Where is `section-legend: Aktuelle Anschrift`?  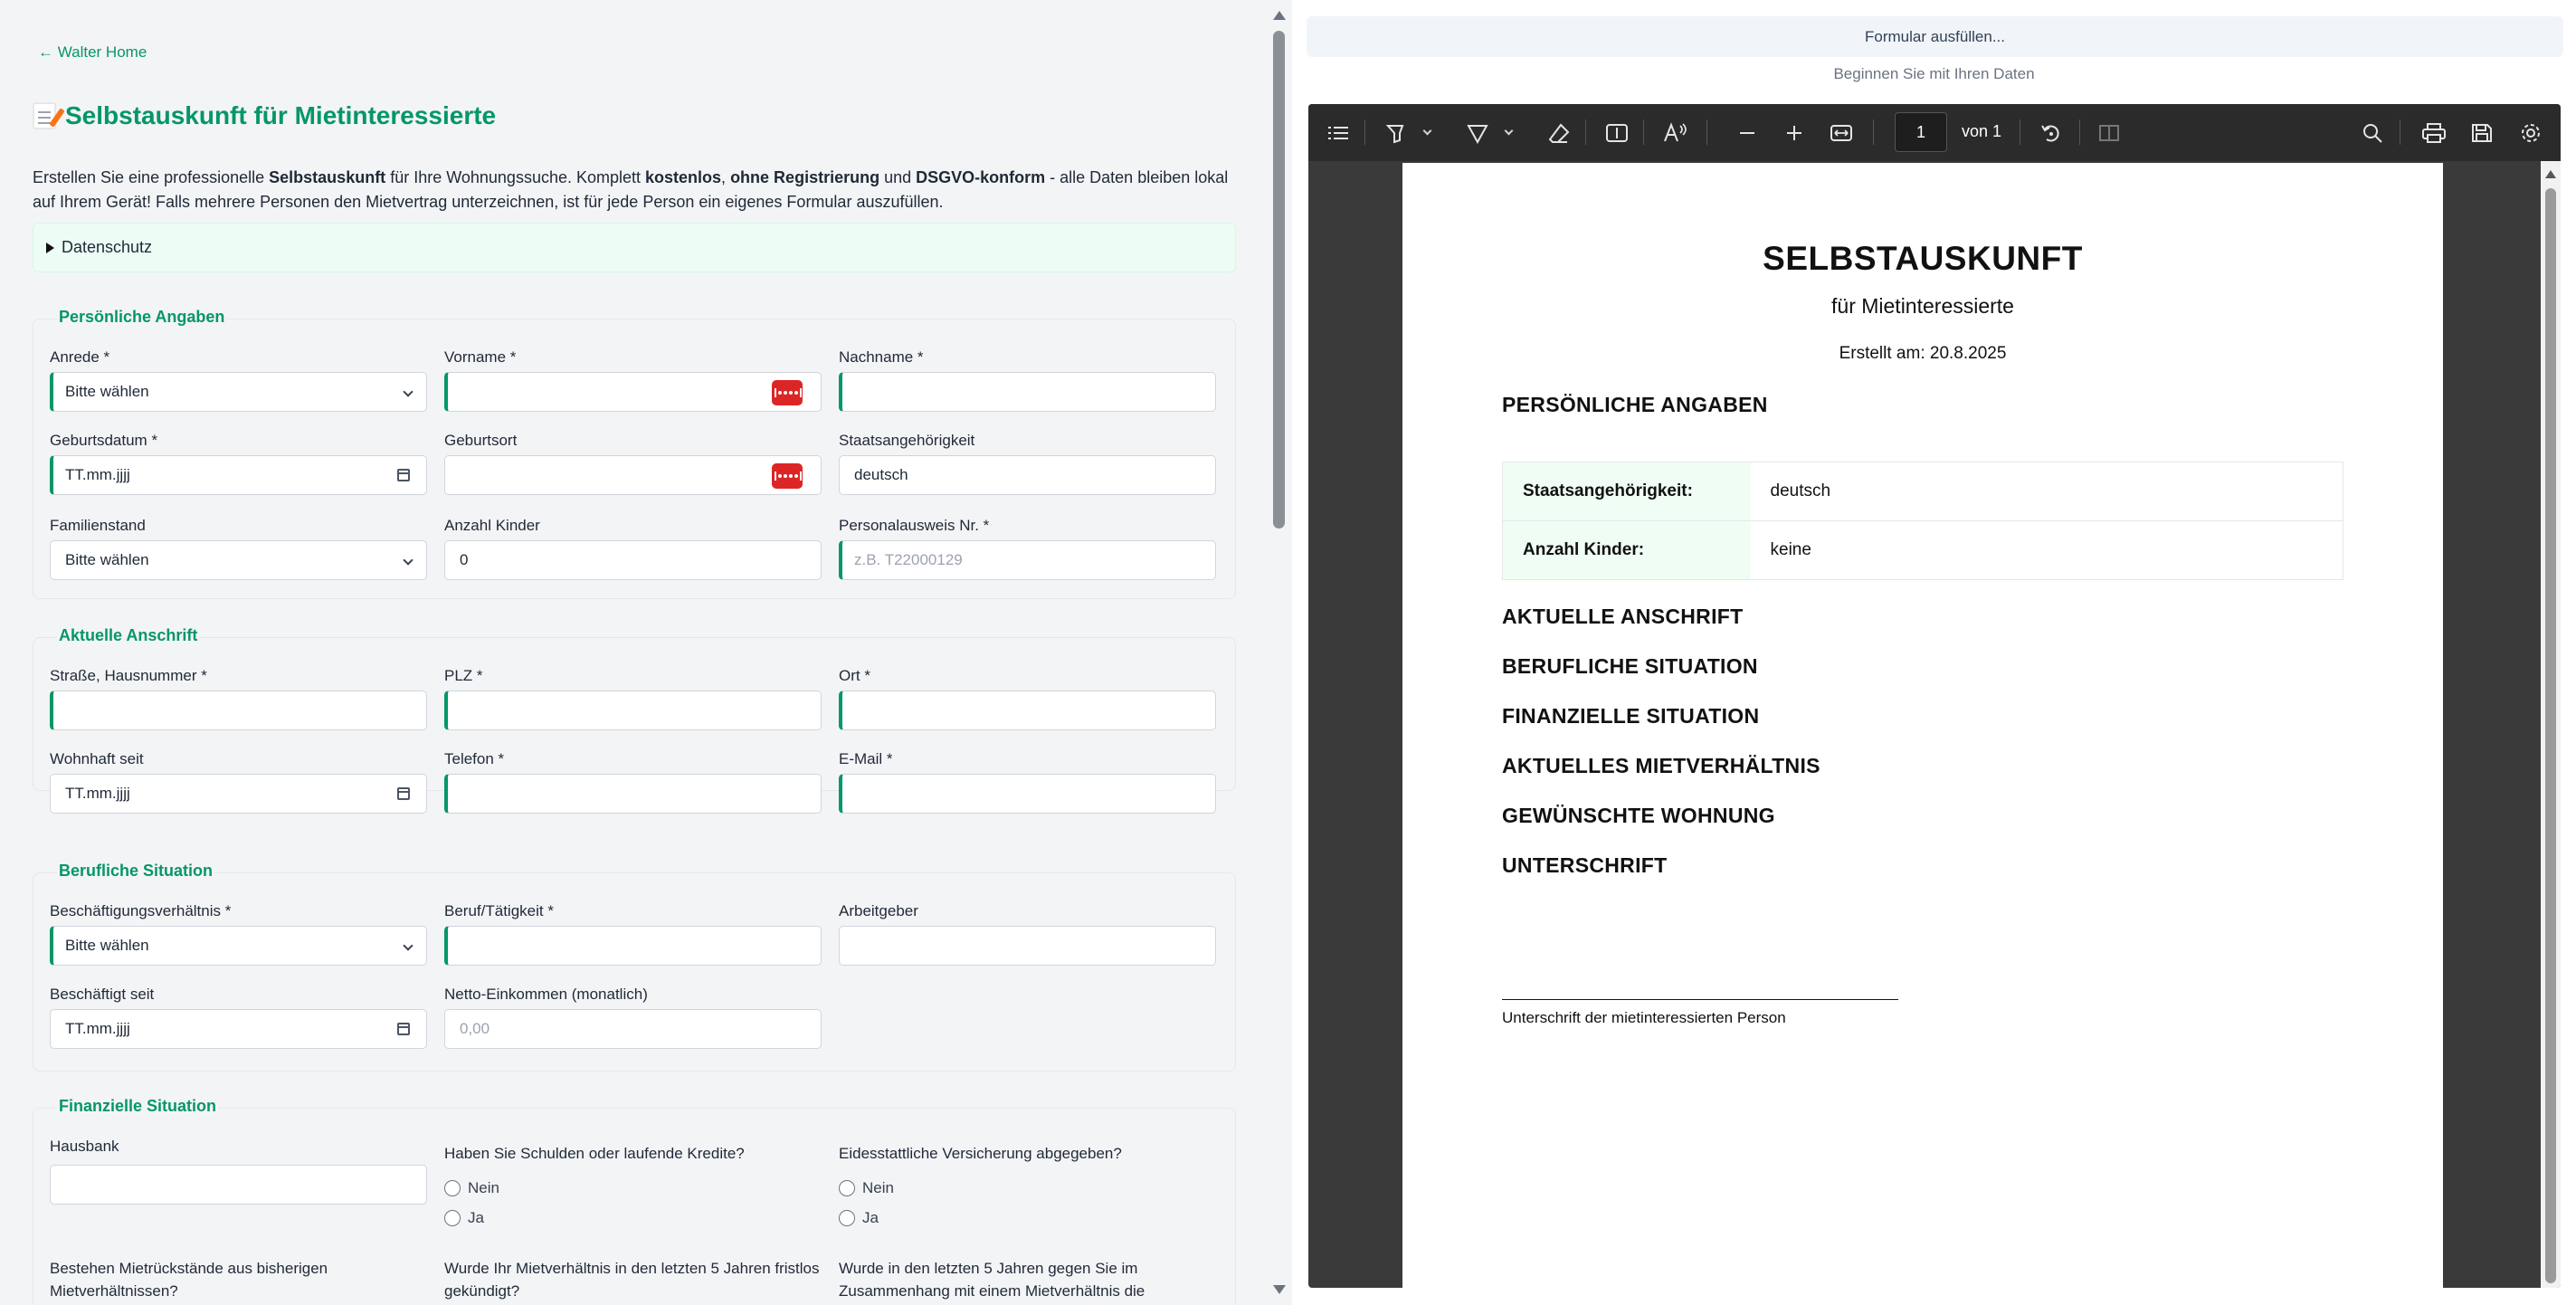 section-legend: Aktuelle Anschrift is located at coordinates (128, 636).